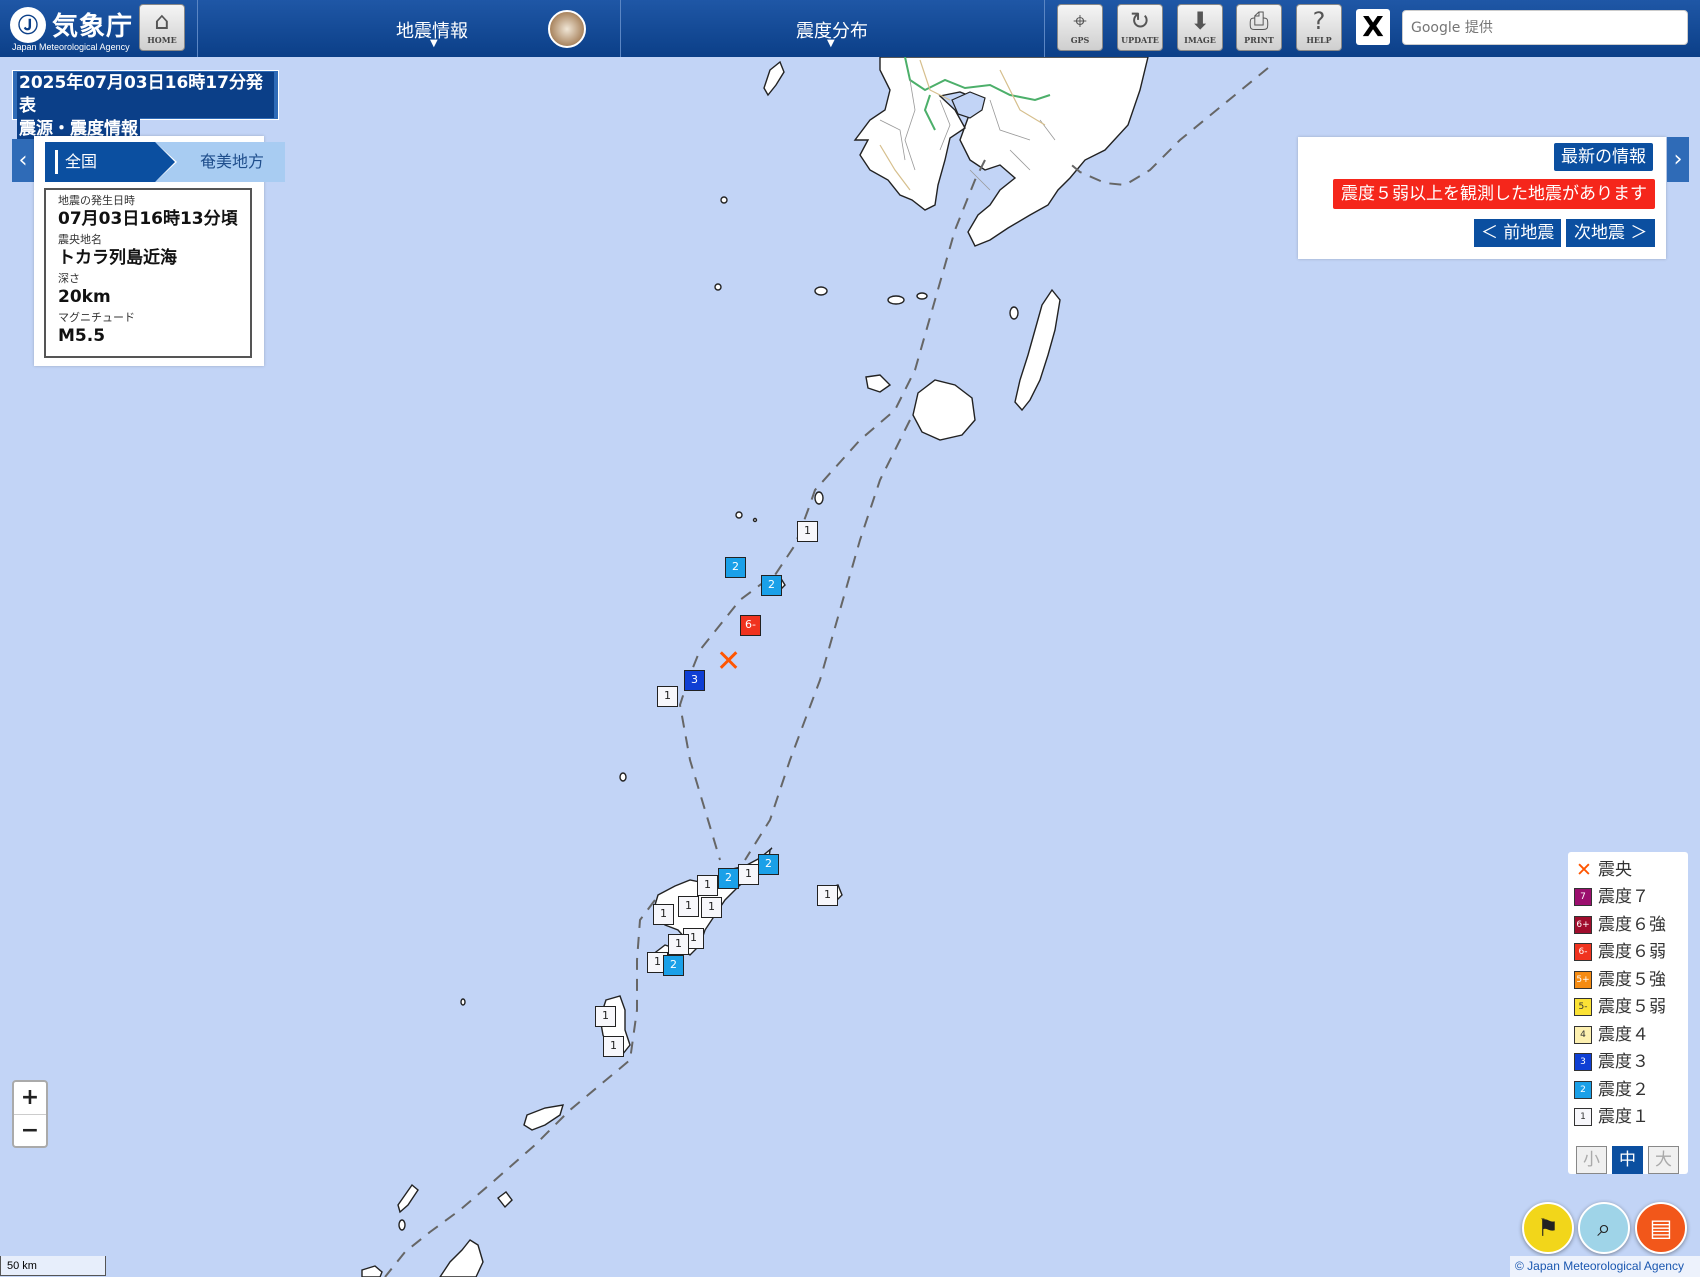 This screenshot has width=1700, height=1277. I want to click on island-iheya, so click(408, 1198).